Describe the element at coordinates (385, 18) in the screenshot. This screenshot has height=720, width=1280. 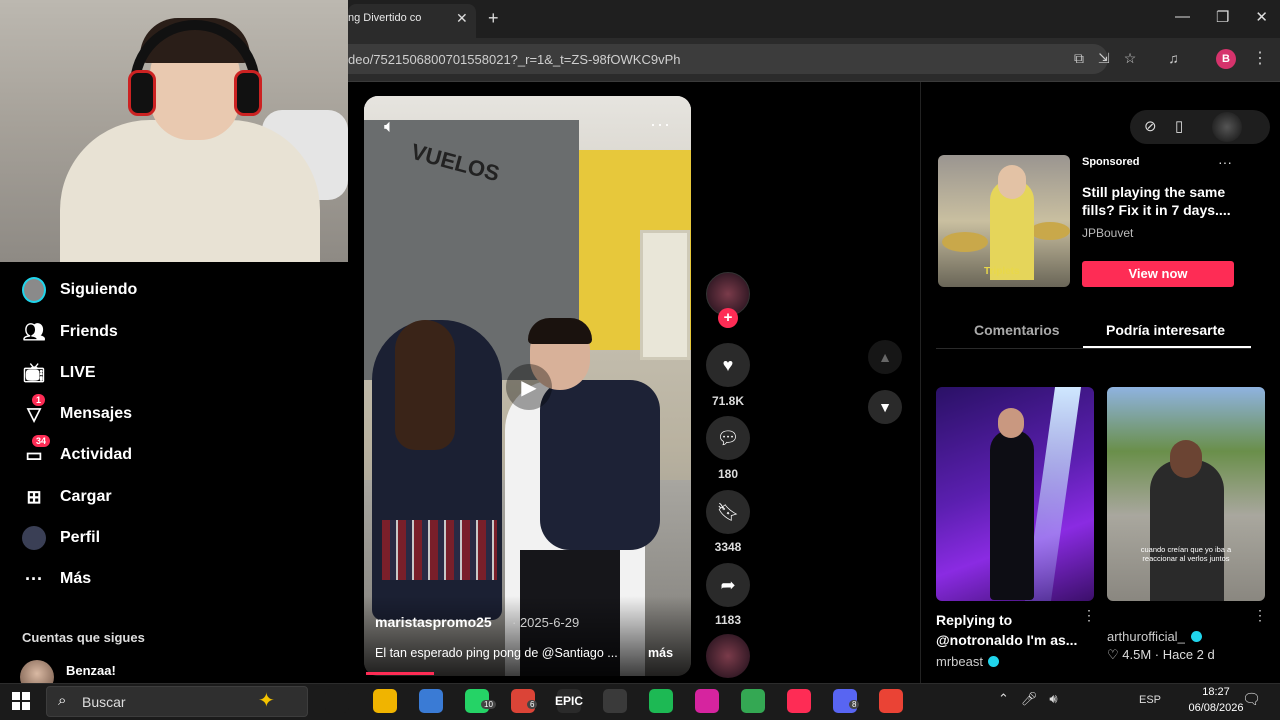
I see `tab-title: ng Divertido co` at that location.